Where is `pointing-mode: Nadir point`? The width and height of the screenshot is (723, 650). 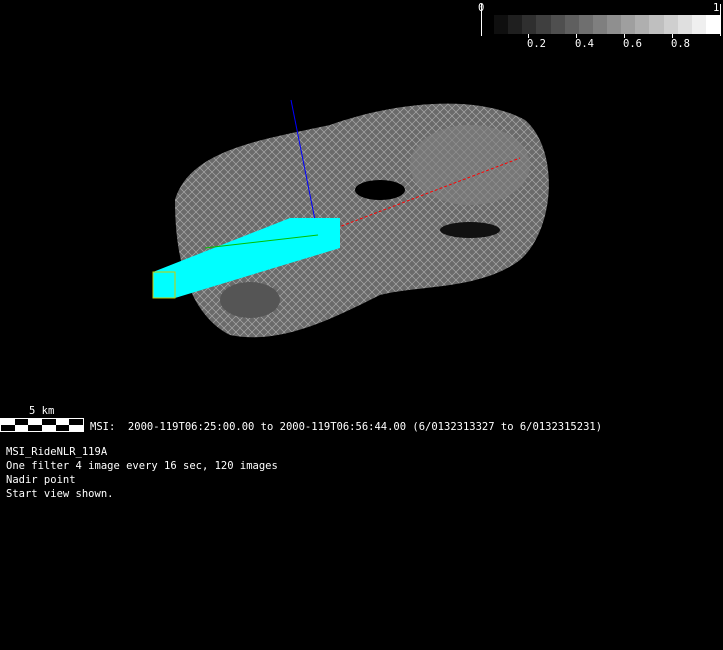 pointing-mode: Nadir point is located at coordinates (41, 480).